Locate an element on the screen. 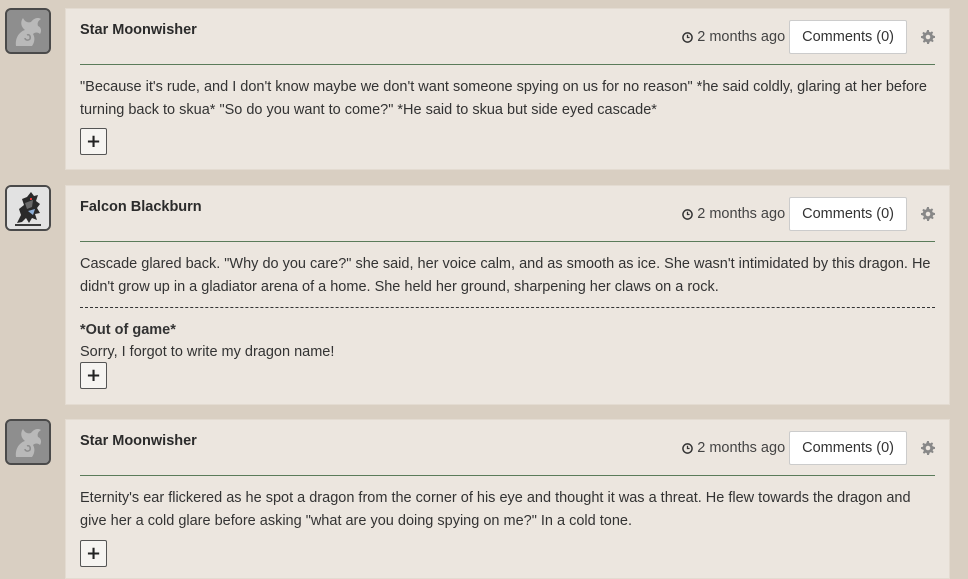 Image resolution: width=968 pixels, height=579 pixels. ooc-body: Sorry, I forgot to write my dragon name! is located at coordinates (207, 352).